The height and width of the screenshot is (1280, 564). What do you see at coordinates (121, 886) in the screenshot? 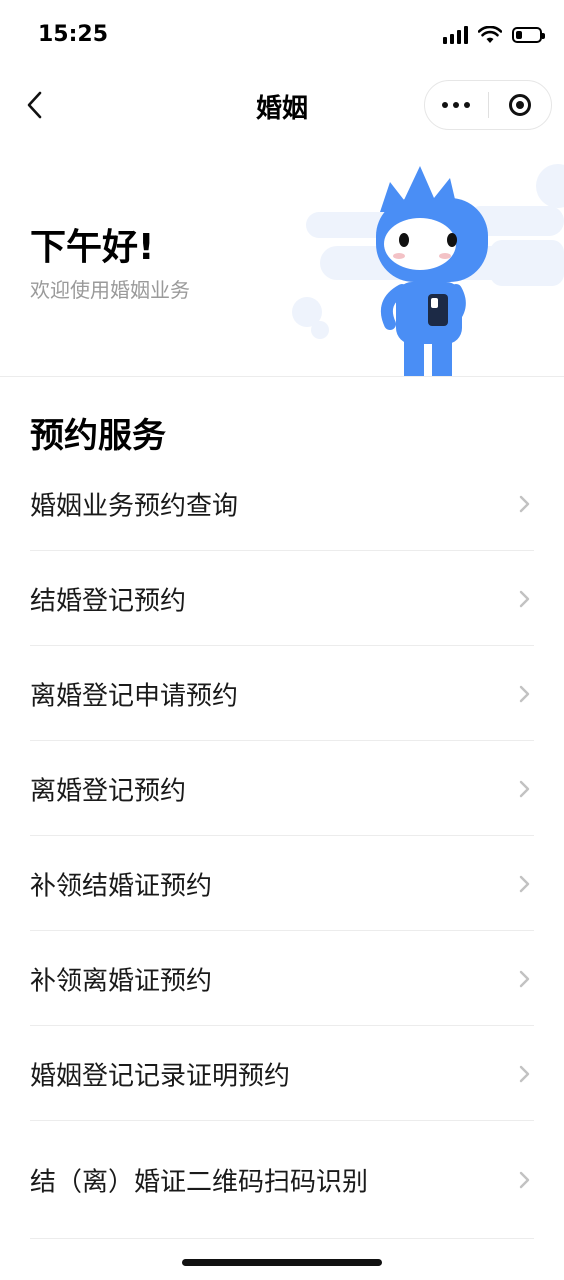
I see `menu-item-label: 补领结婚证预约` at bounding box center [121, 886].